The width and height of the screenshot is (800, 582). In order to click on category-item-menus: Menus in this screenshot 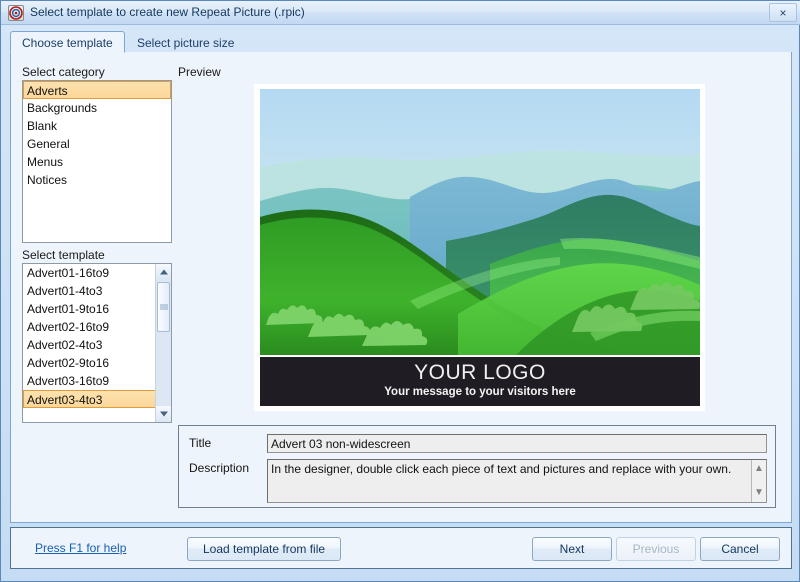, I will do `click(97, 162)`.